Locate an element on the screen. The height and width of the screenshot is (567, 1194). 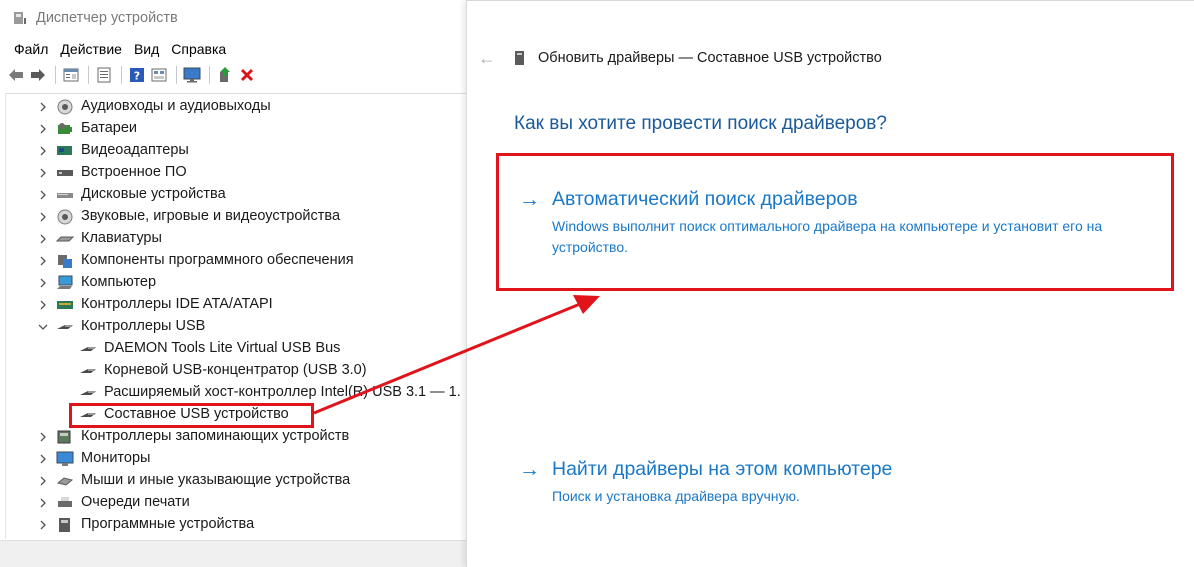
help-icon: ? is located at coordinates (137, 75).